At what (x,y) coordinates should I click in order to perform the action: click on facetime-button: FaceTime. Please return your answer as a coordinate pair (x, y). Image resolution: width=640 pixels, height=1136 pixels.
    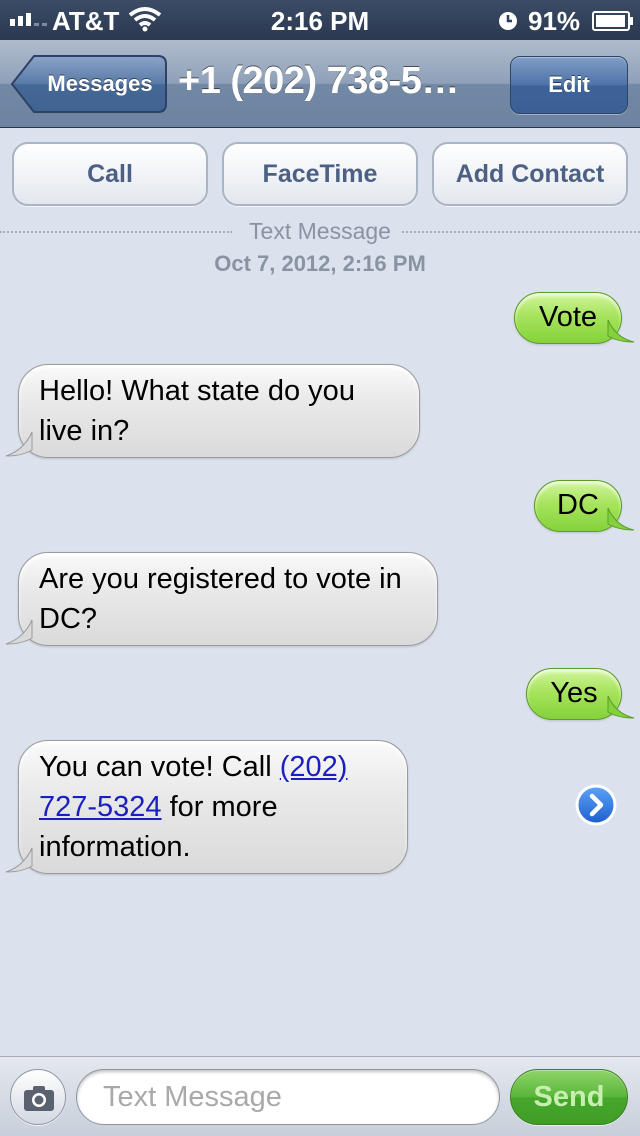
    Looking at the image, I should click on (320, 174).